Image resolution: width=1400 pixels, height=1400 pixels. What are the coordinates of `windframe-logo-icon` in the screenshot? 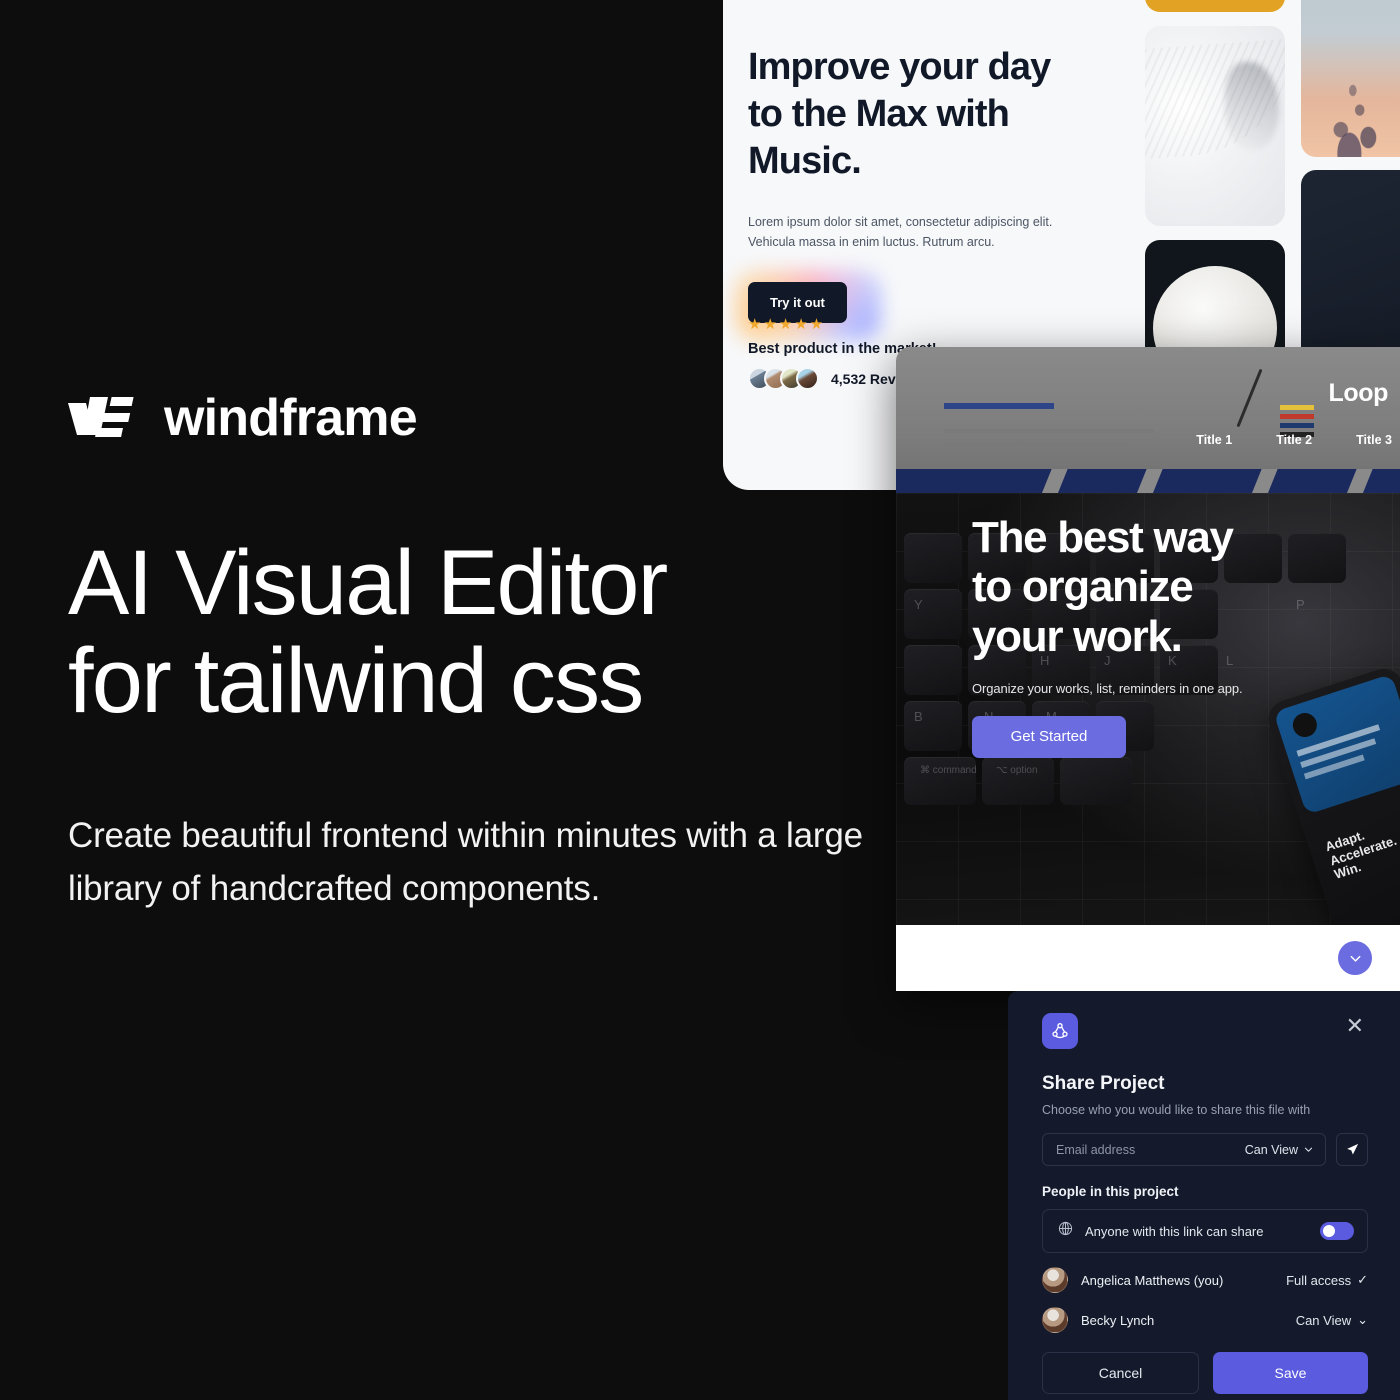 It's located at (105, 418).